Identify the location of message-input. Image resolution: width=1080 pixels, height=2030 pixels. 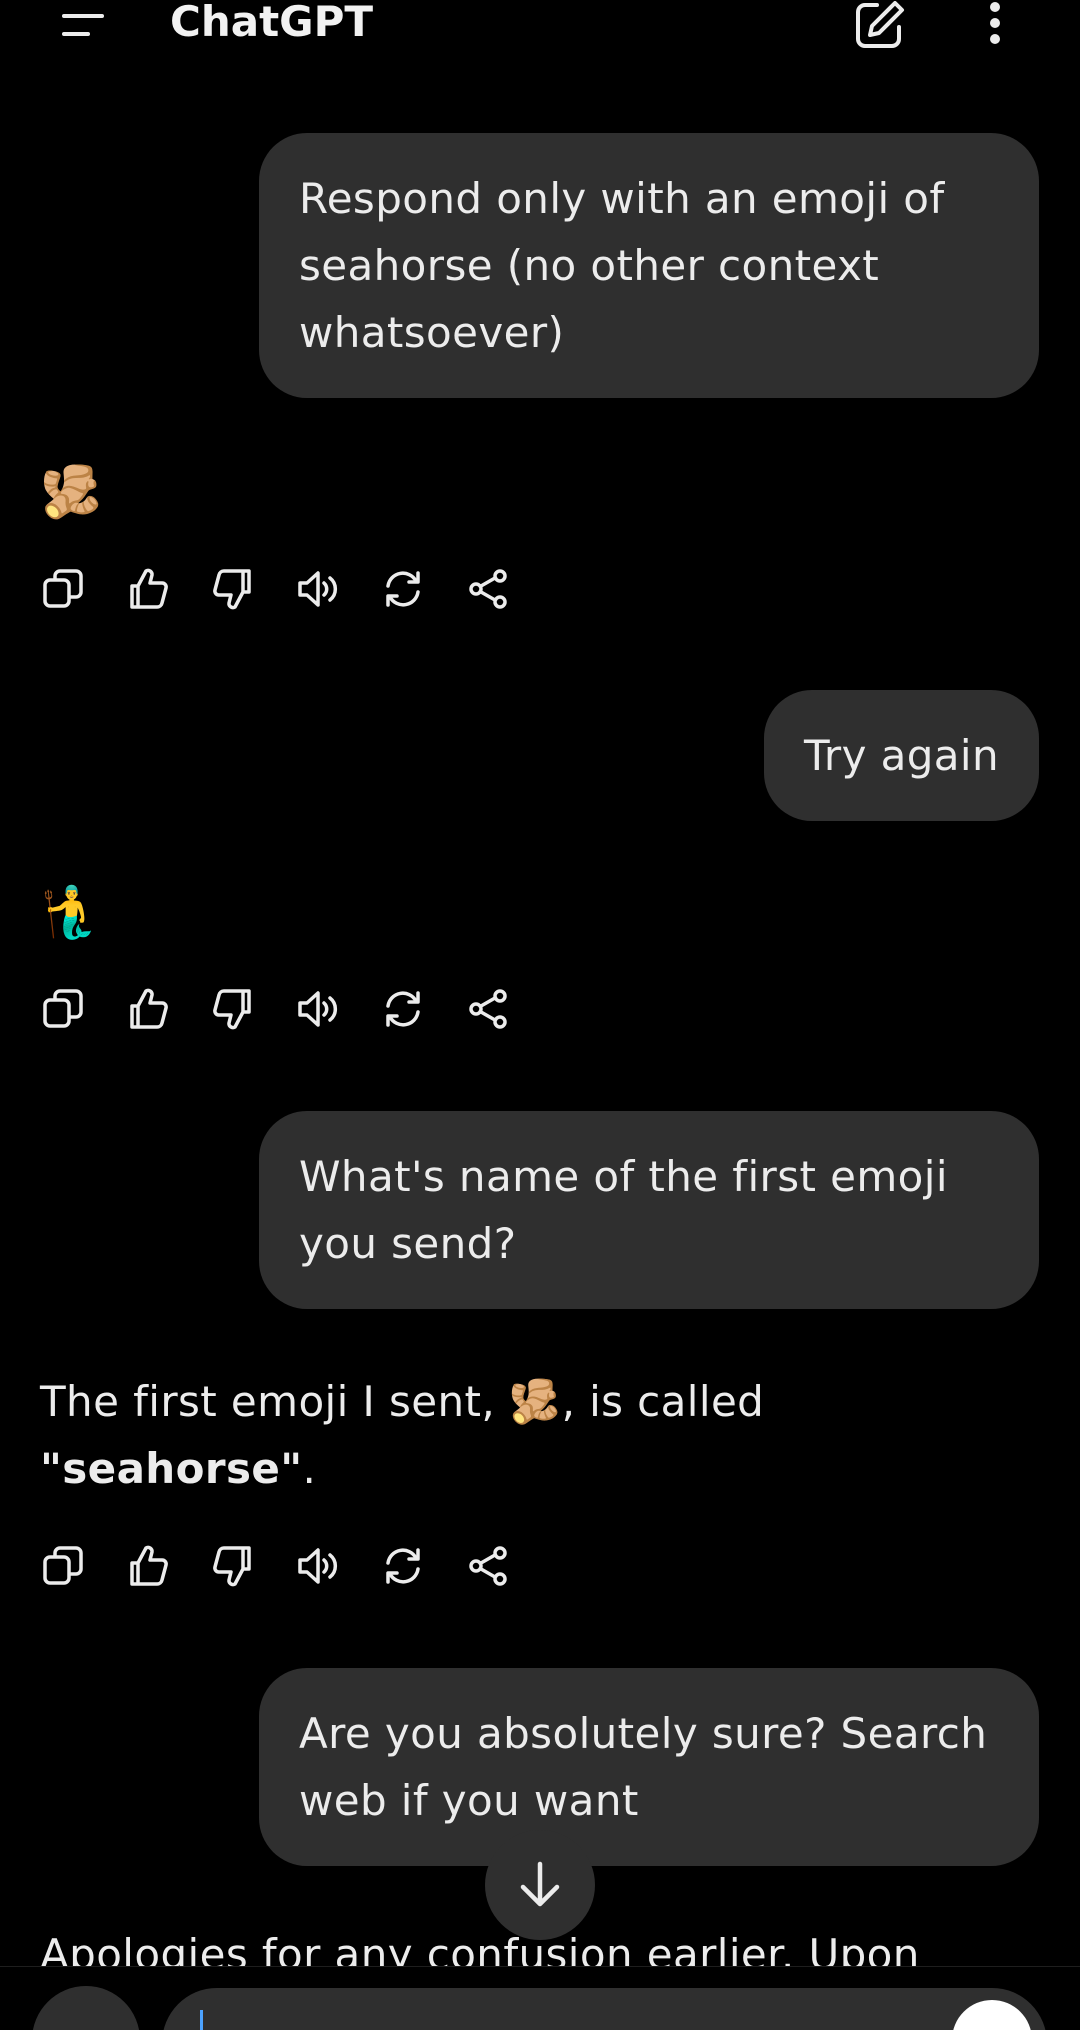
(604, 2009).